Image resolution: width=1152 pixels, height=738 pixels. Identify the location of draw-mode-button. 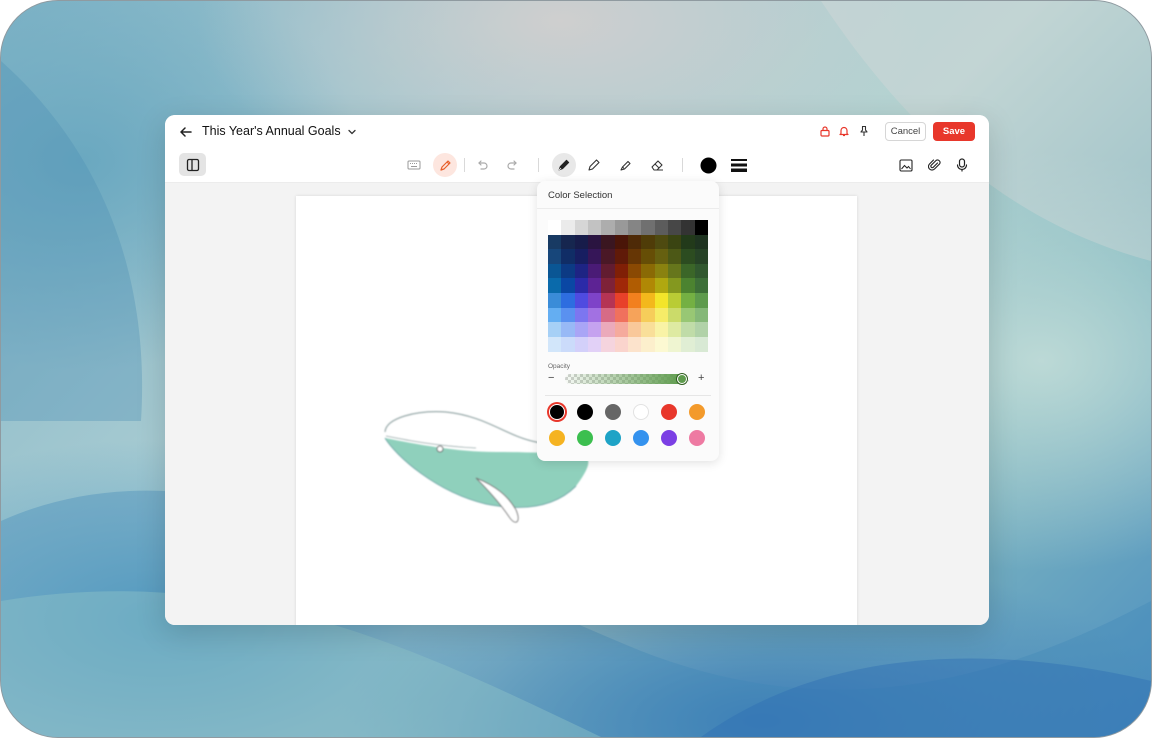
(445, 165).